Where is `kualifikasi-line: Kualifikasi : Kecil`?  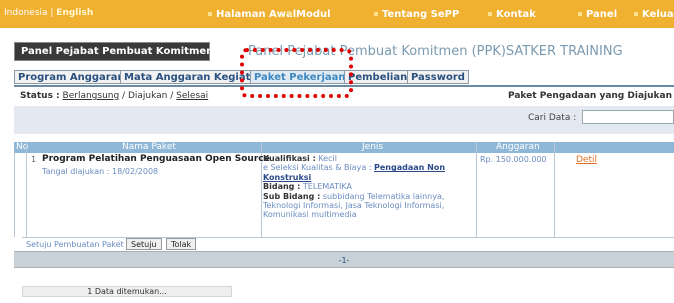 kualifikasi-line: Kualifikasi : Kecil is located at coordinates (369, 158).